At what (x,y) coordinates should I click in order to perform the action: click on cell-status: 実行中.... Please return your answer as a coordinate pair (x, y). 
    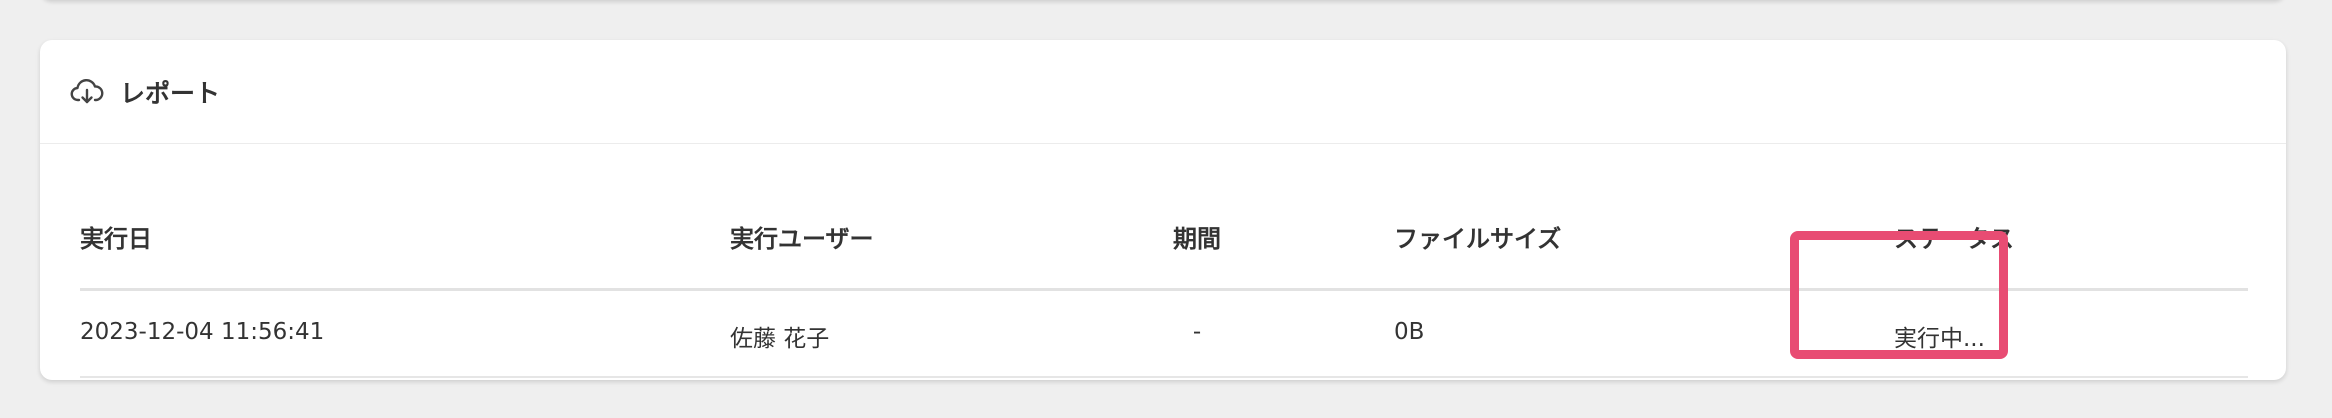
    Looking at the image, I should click on (1939, 339).